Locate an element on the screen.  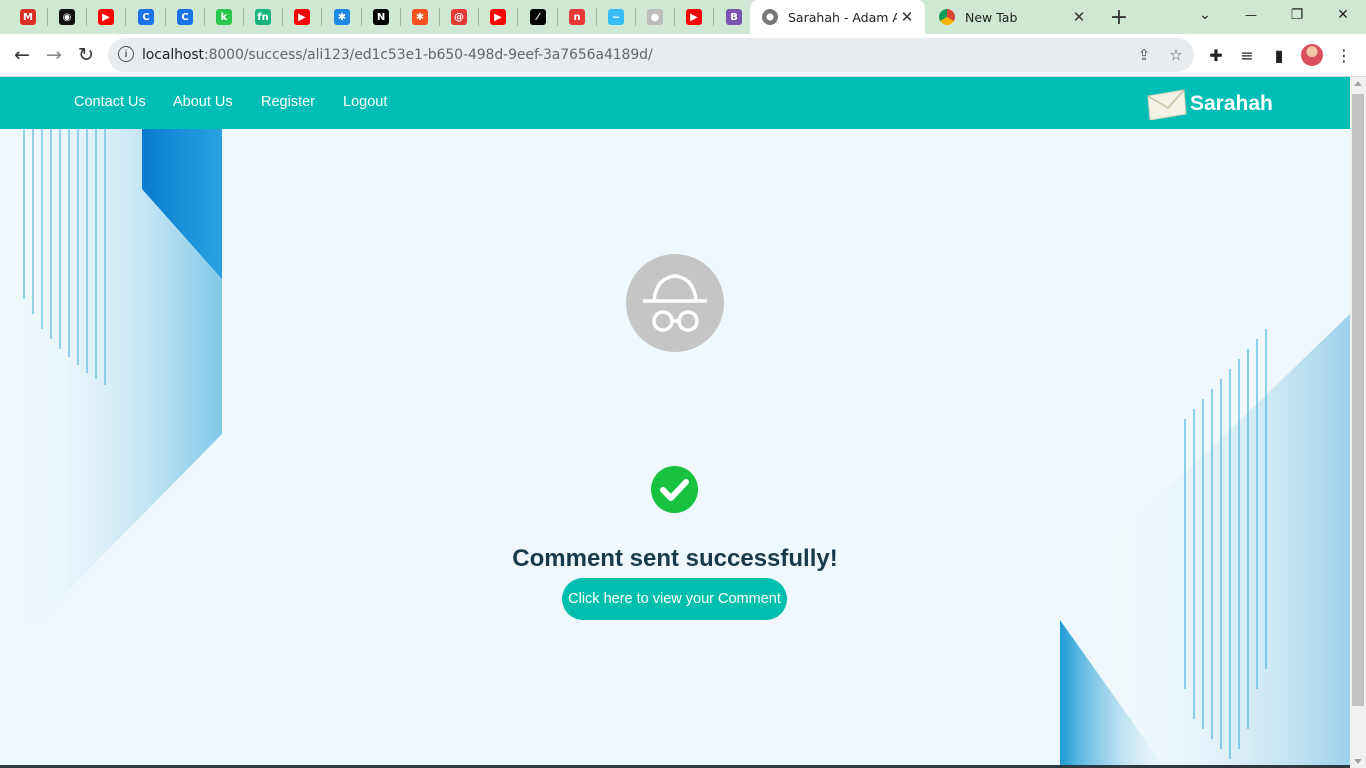
scroll-thumb is located at coordinates (1358, 400).